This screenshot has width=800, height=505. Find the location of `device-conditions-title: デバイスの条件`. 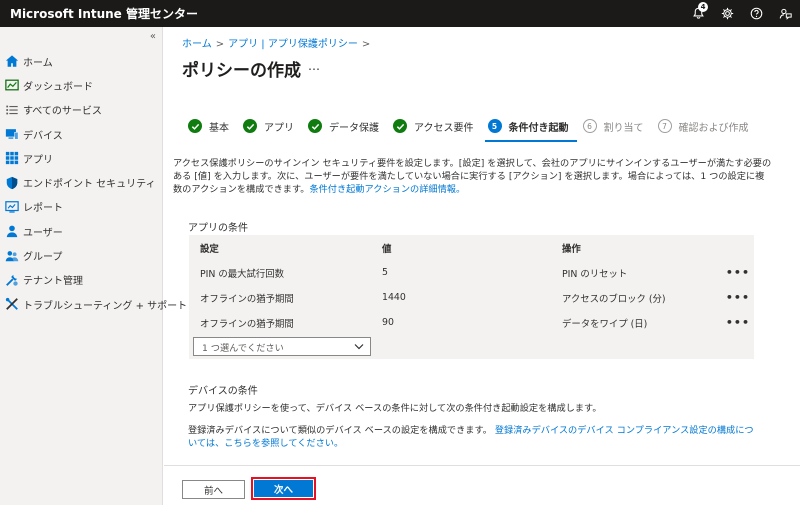

device-conditions-title: デバイスの条件 is located at coordinates (223, 391).